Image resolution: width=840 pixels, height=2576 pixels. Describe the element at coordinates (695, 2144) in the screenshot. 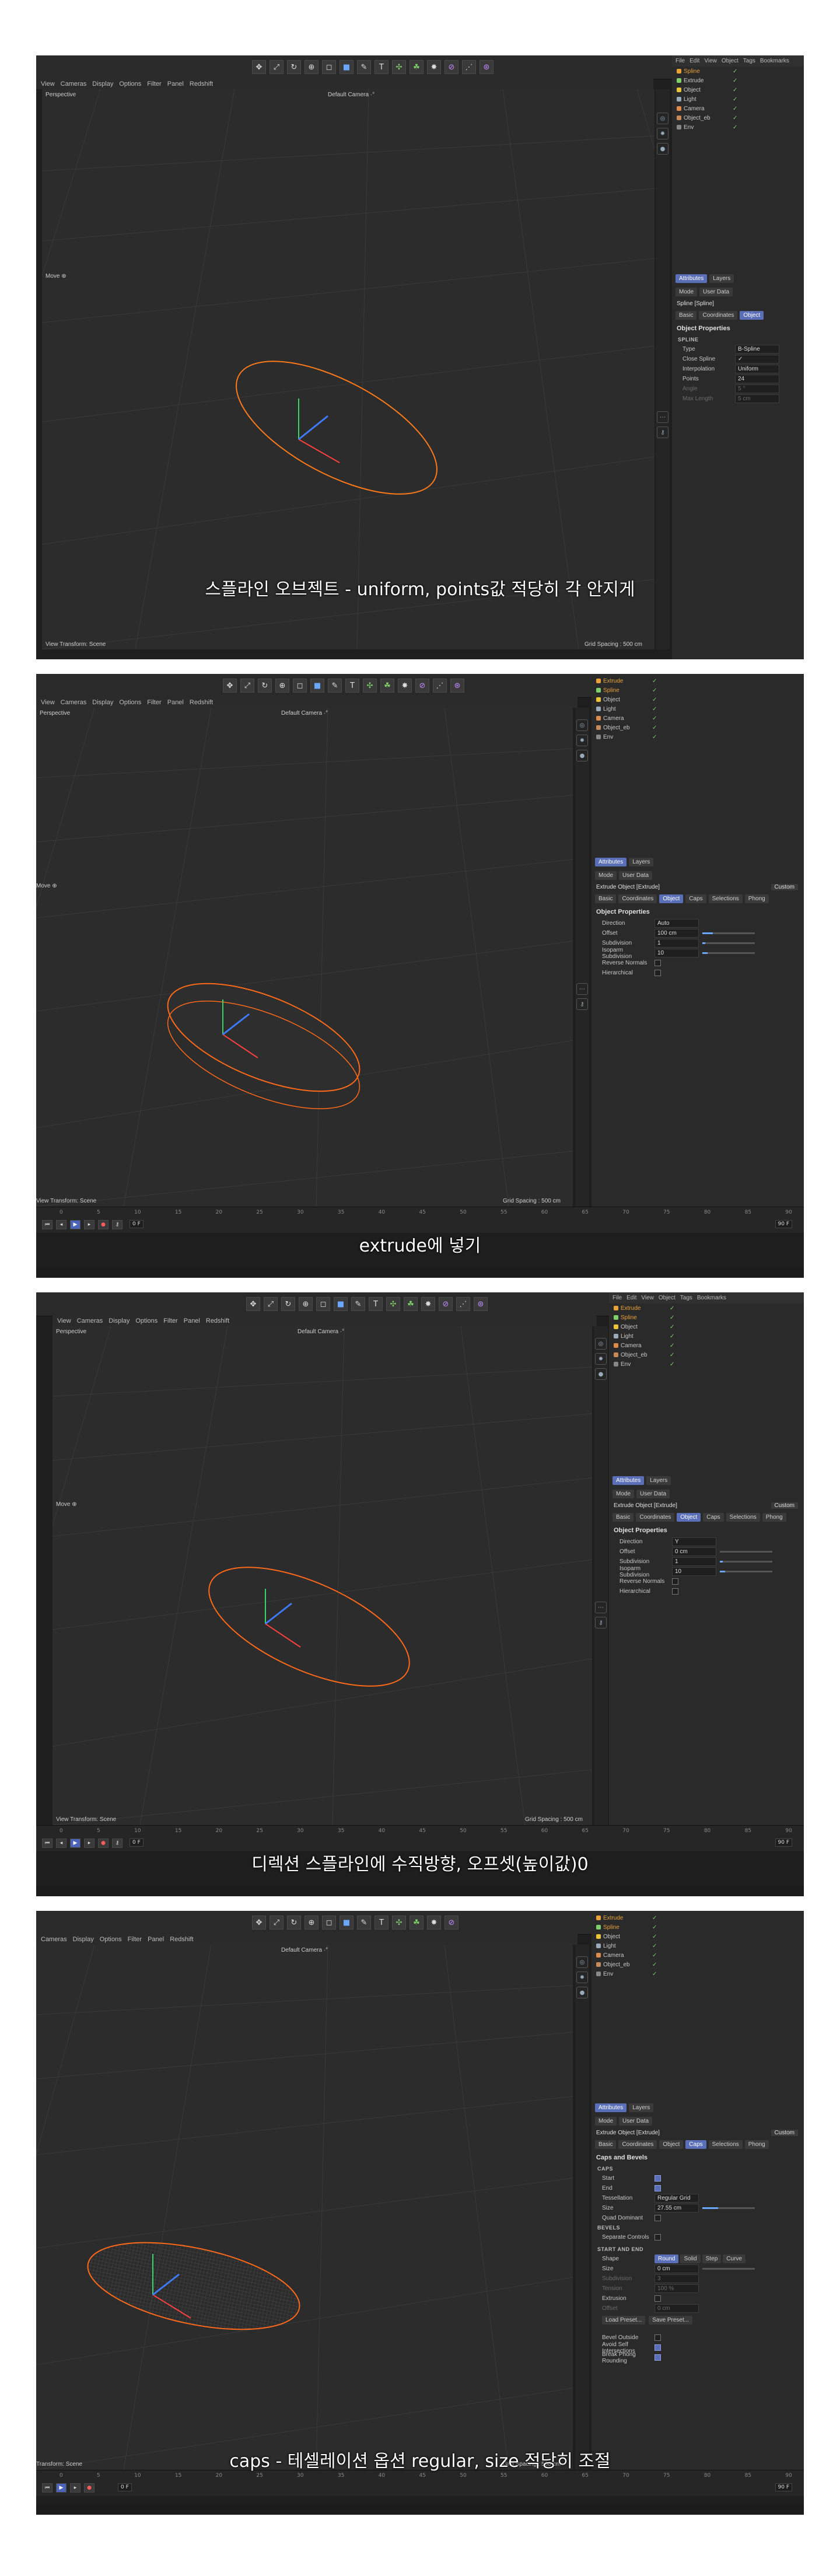

I see `property-tab: Caps` at that location.